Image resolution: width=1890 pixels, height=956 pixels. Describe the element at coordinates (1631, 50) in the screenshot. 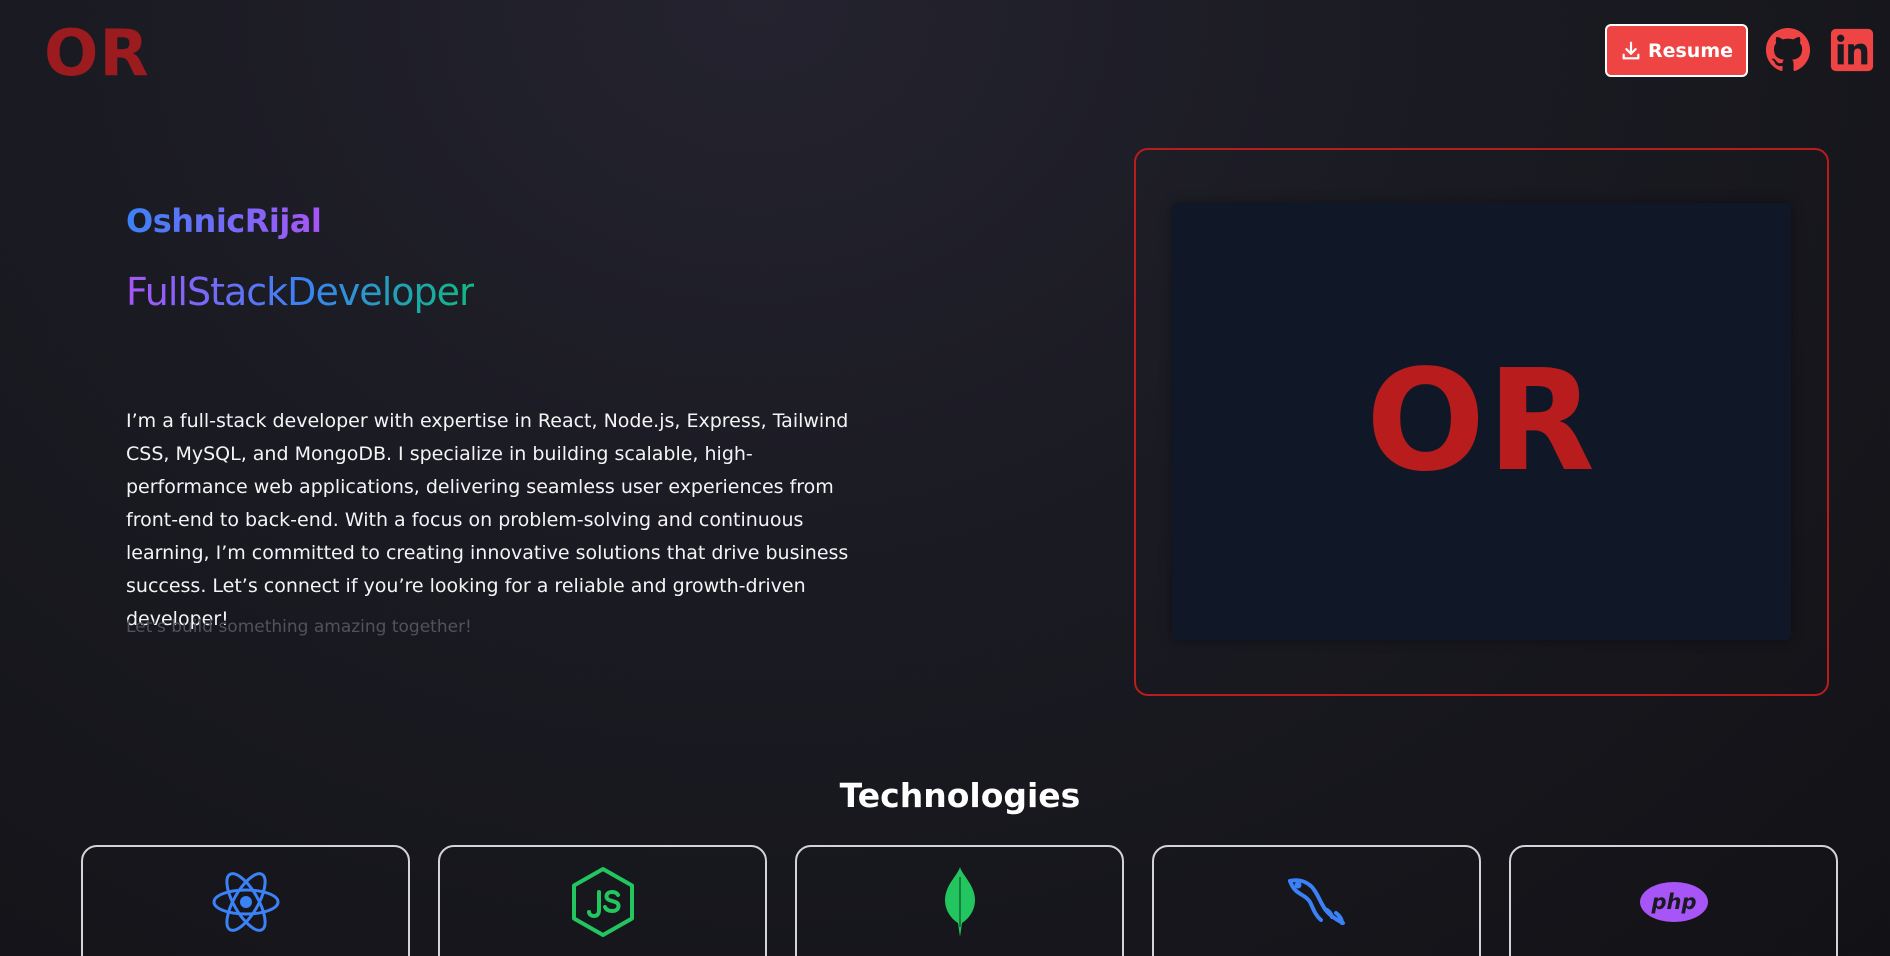

I see `download-icon` at that location.